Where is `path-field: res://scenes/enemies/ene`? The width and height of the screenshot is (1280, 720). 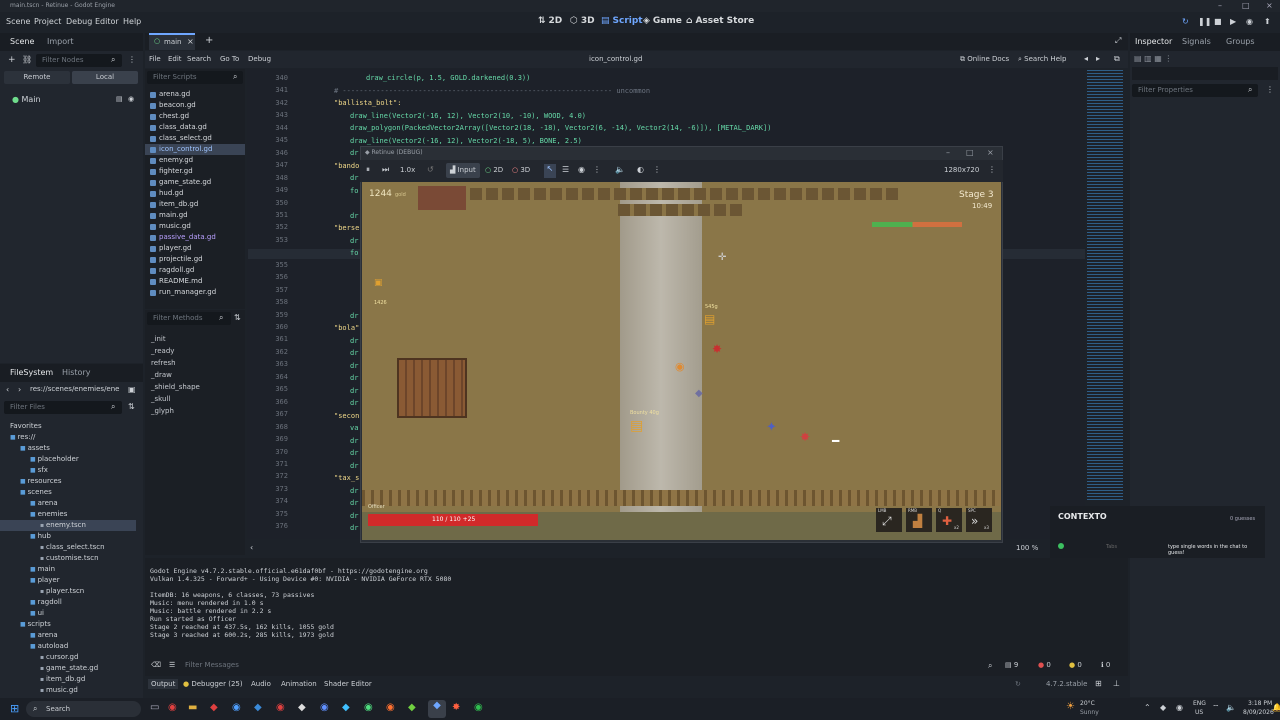
path-field: res://scenes/enemies/ene is located at coordinates (74, 389).